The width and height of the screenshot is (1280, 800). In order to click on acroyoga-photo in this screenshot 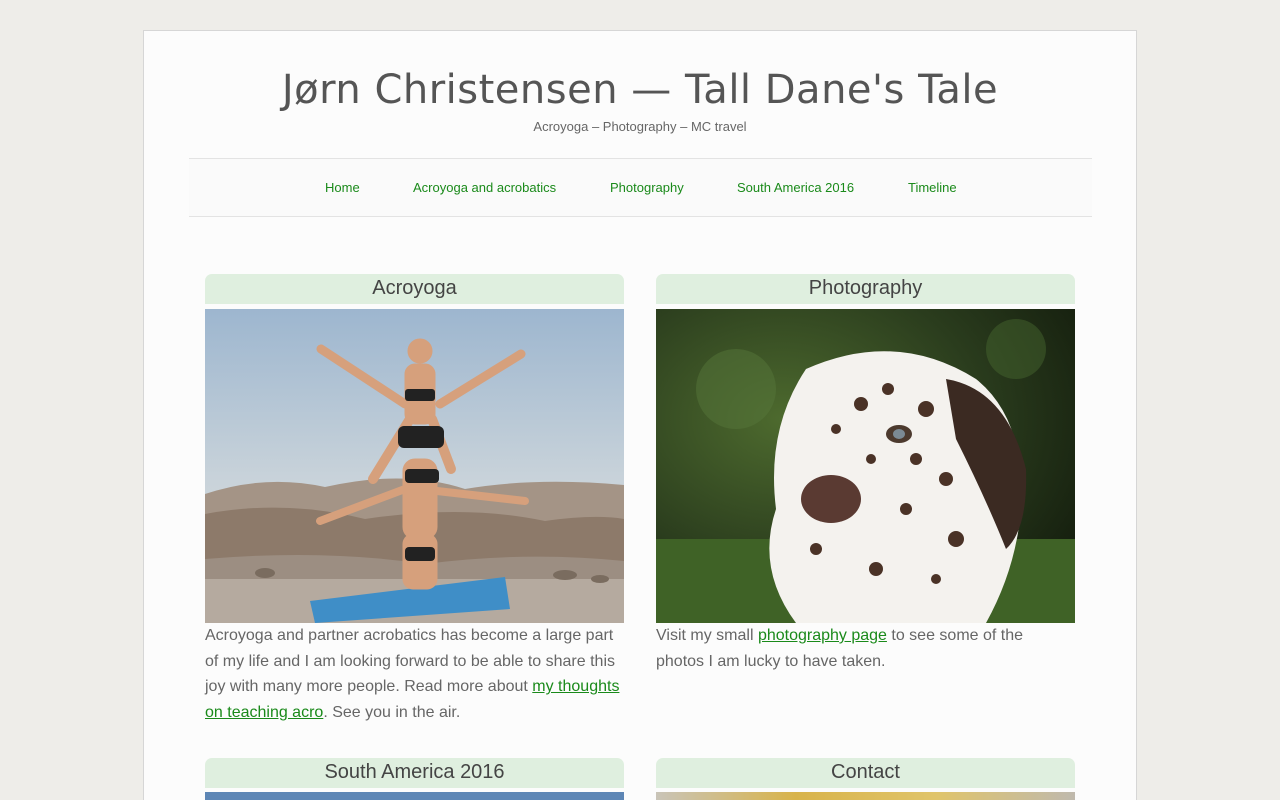, I will do `click(414, 466)`.